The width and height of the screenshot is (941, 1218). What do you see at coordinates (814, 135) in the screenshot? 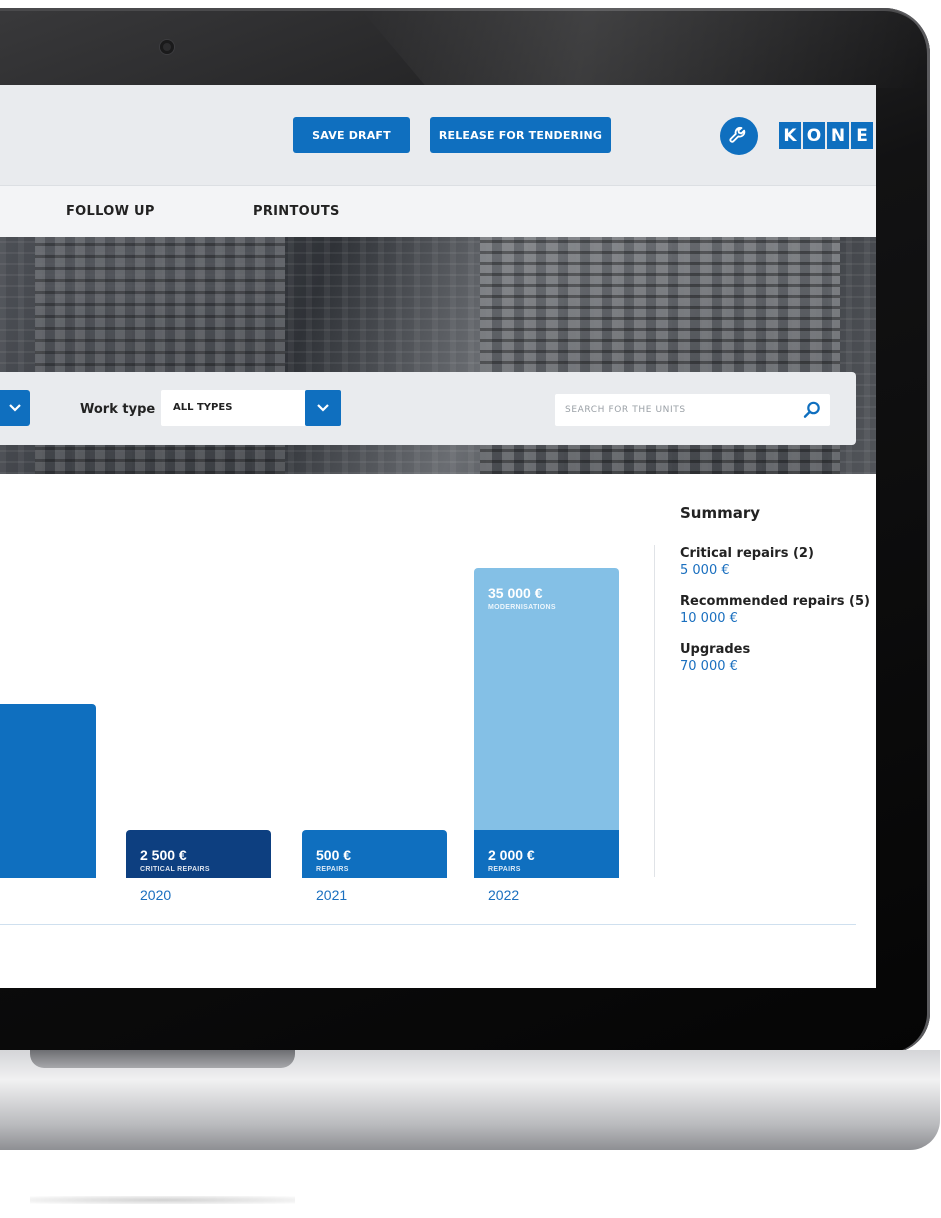
I see `logo-letter: O` at bounding box center [814, 135].